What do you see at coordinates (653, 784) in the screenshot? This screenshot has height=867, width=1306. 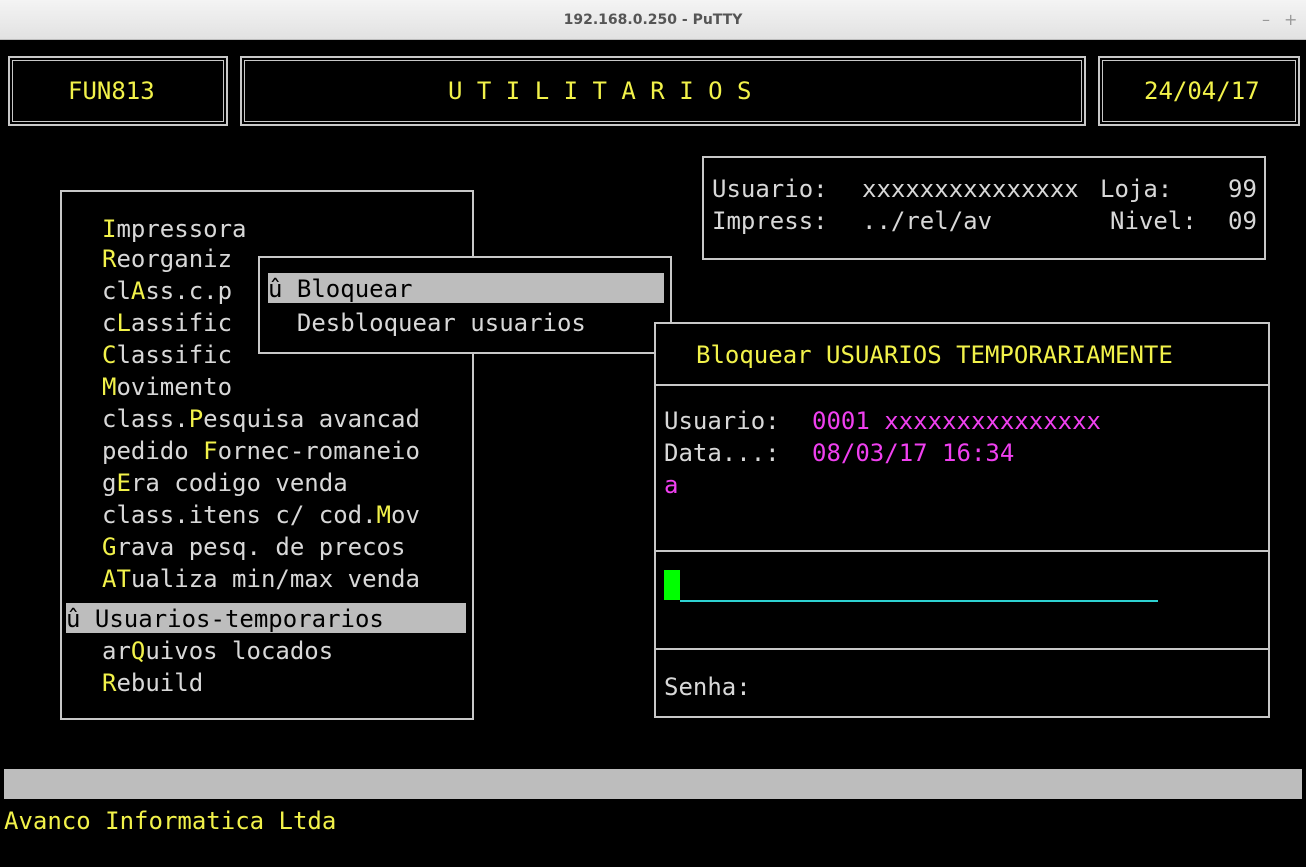 I see `status-bar` at bounding box center [653, 784].